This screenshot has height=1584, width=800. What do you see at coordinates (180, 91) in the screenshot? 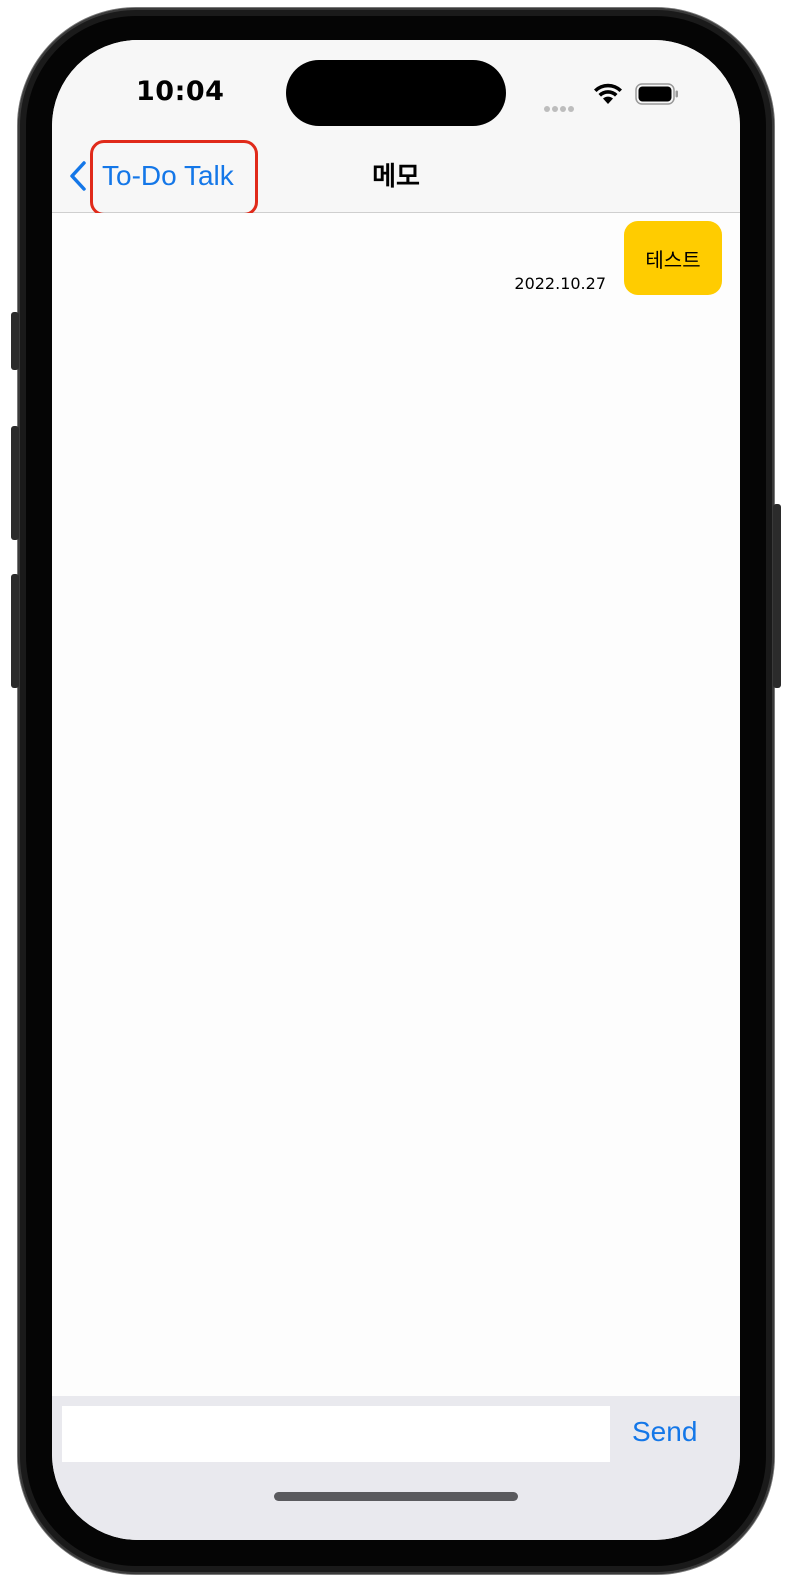
I see `status-time: 10:04` at bounding box center [180, 91].